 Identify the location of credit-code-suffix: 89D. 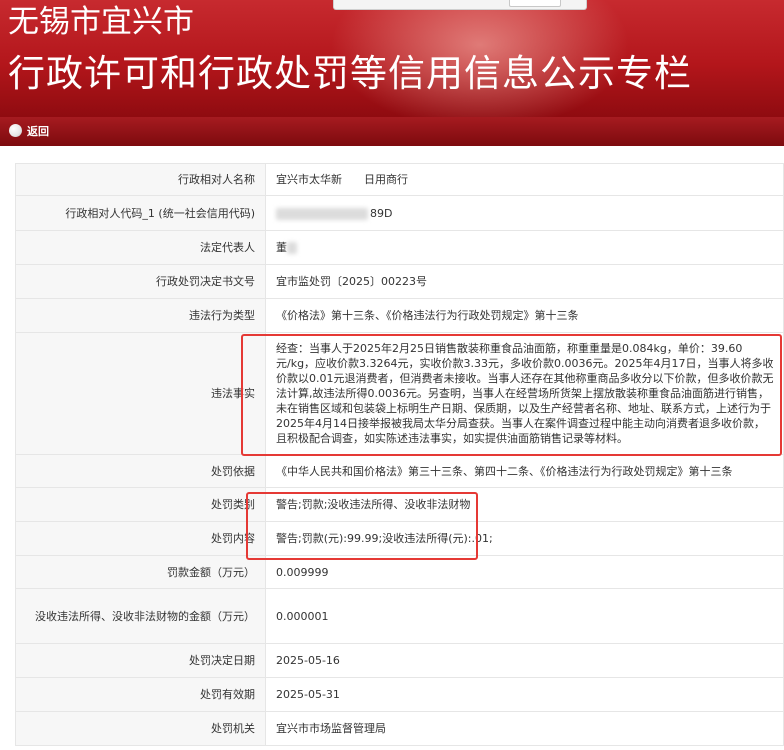
(381, 213).